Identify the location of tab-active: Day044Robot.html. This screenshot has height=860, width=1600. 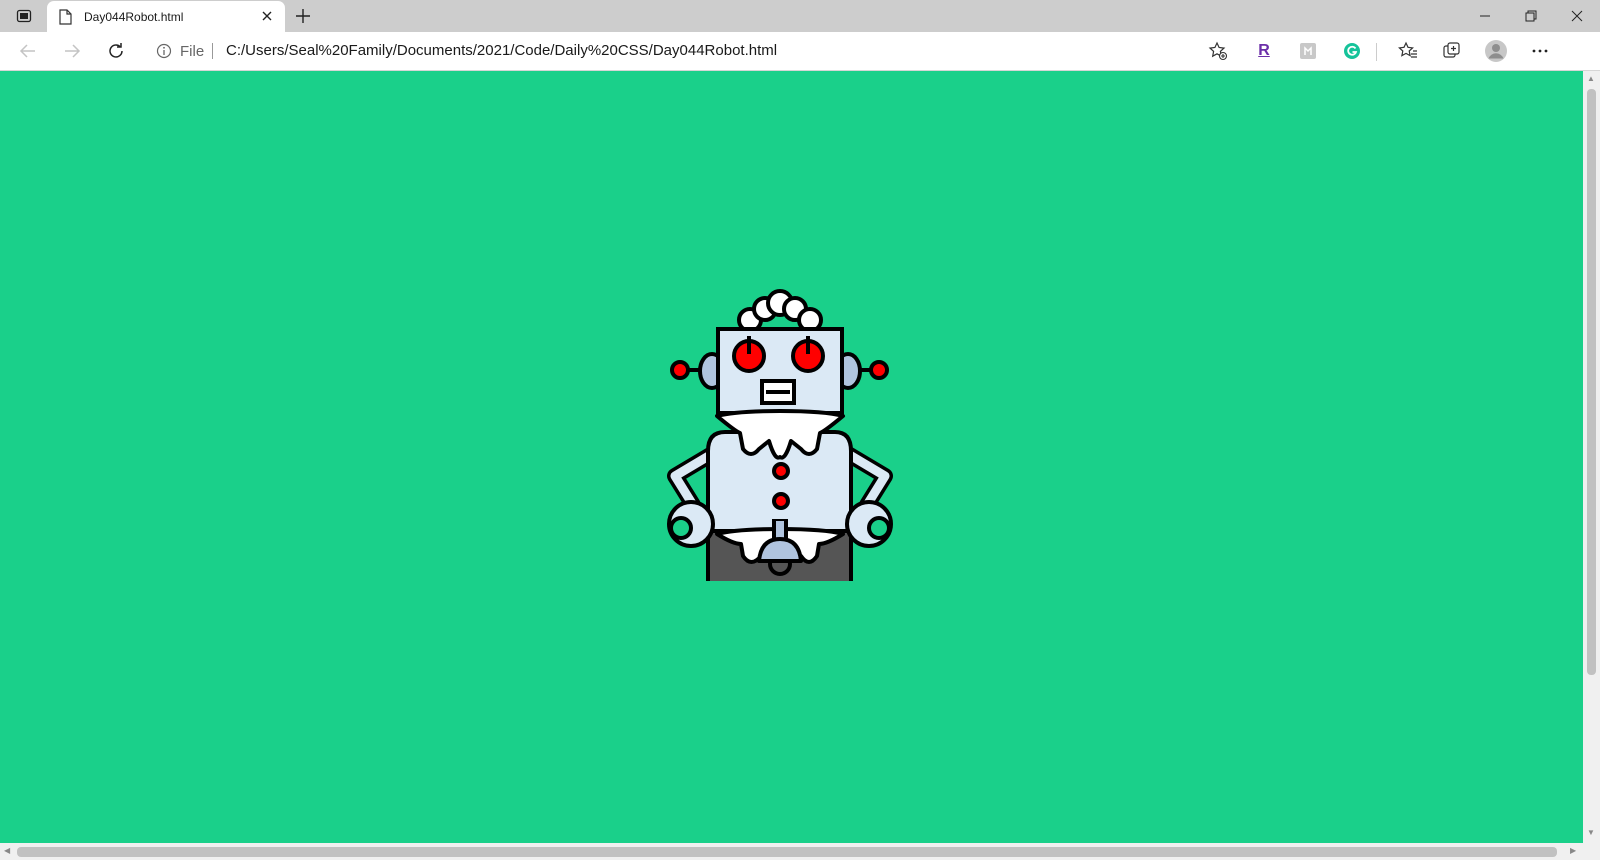
(166, 16).